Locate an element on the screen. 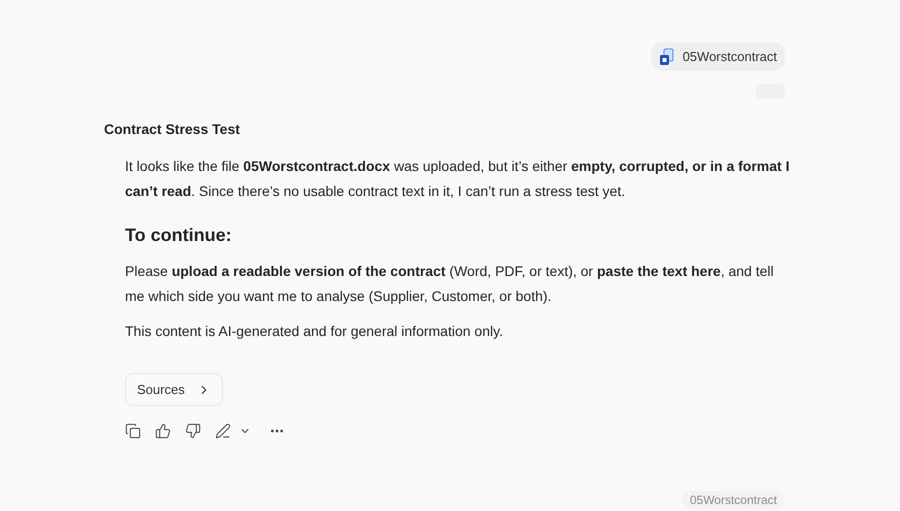 The image size is (900, 511). thumbs-down-icon is located at coordinates (193, 431).